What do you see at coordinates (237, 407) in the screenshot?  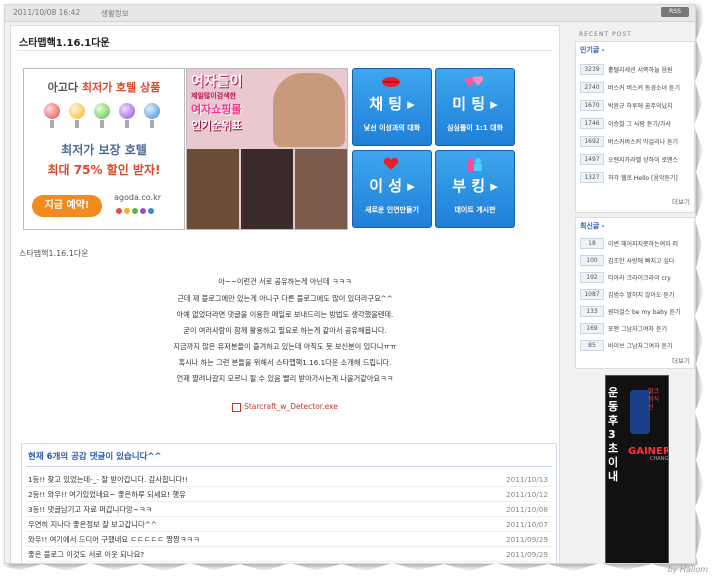 I see `file-icon` at bounding box center [237, 407].